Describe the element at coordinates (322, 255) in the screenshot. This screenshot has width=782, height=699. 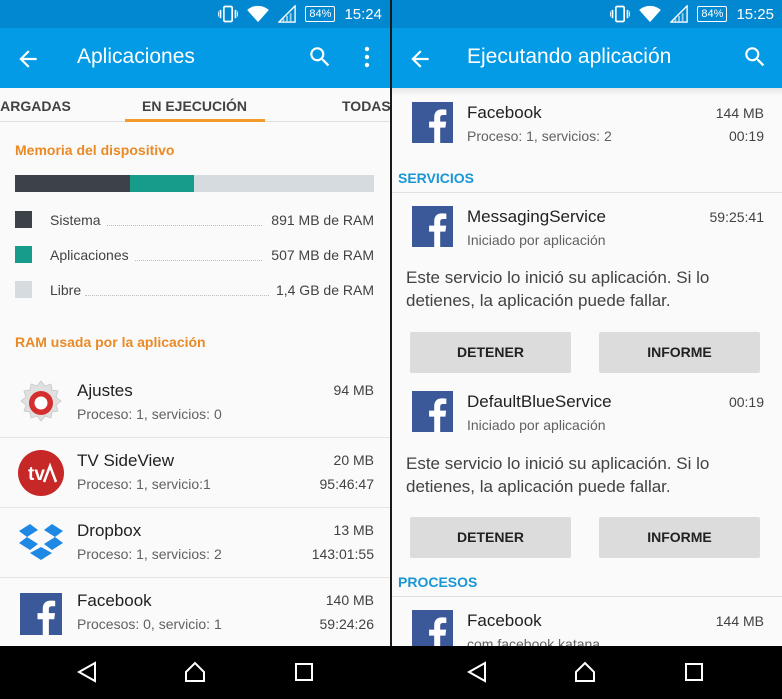
I see `legend-value: 507 MB de RAM` at that location.